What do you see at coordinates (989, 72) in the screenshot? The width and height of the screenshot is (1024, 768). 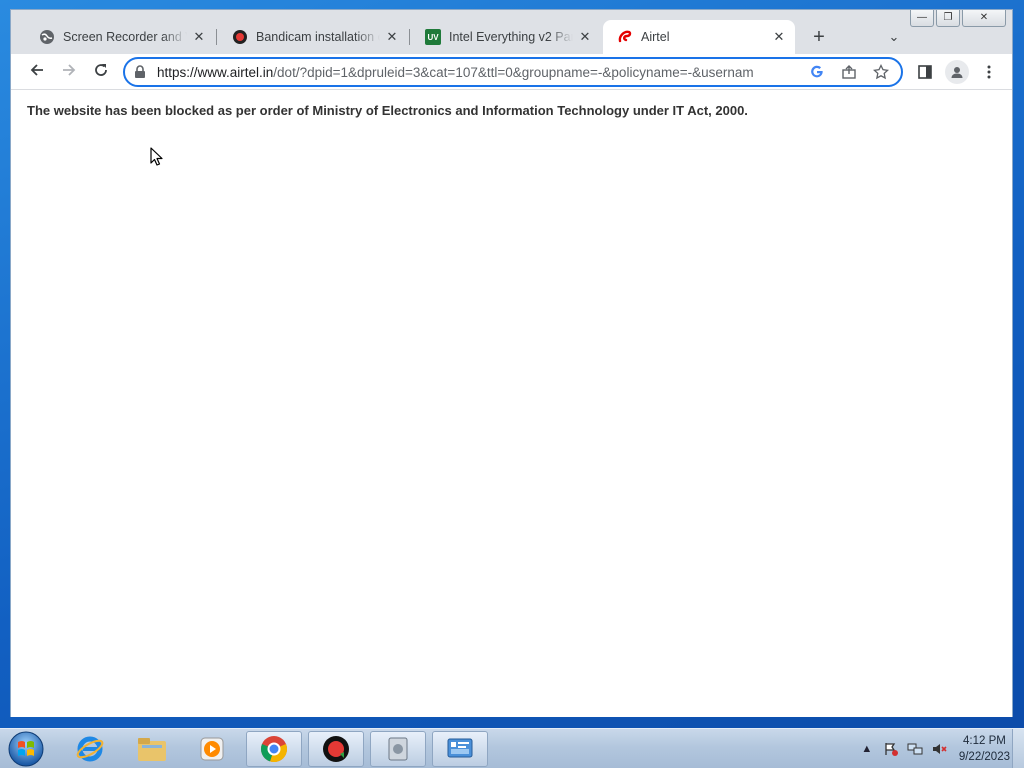 I see `more-menu-icon` at bounding box center [989, 72].